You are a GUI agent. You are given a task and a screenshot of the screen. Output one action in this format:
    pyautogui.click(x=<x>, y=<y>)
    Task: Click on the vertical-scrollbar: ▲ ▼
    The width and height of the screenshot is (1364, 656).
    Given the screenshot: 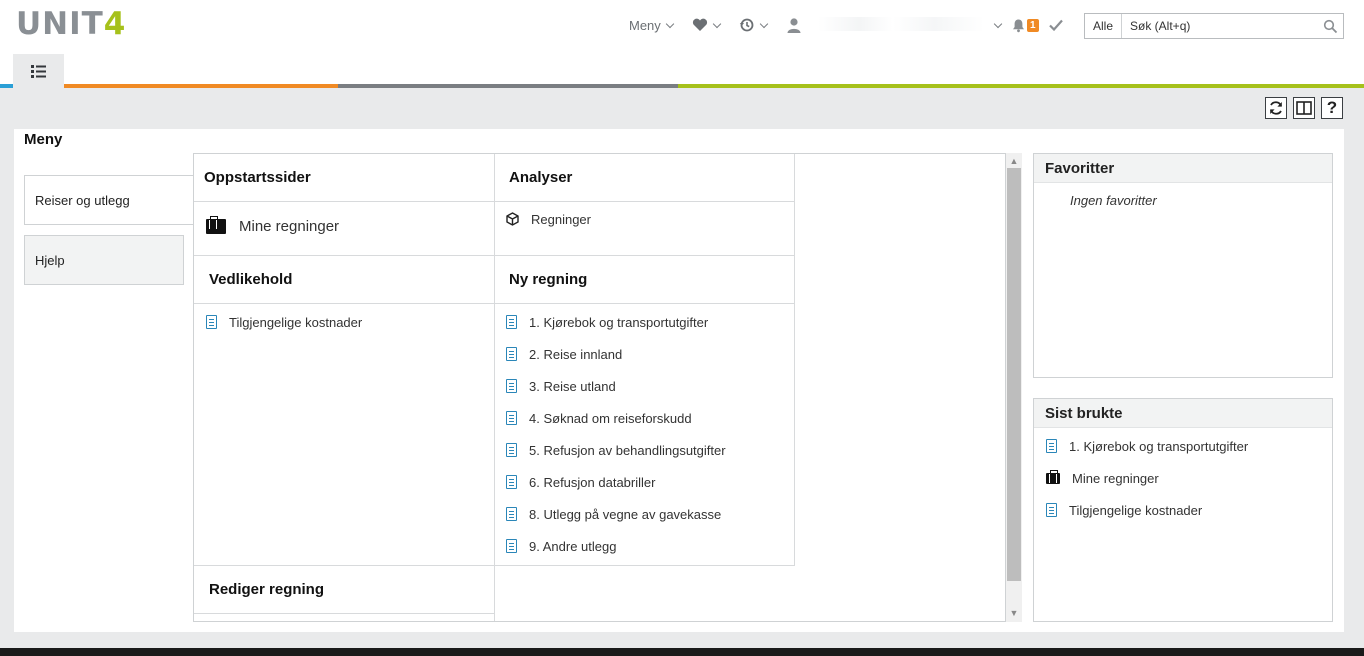 What is the action you would take?
    pyautogui.click(x=1014, y=387)
    